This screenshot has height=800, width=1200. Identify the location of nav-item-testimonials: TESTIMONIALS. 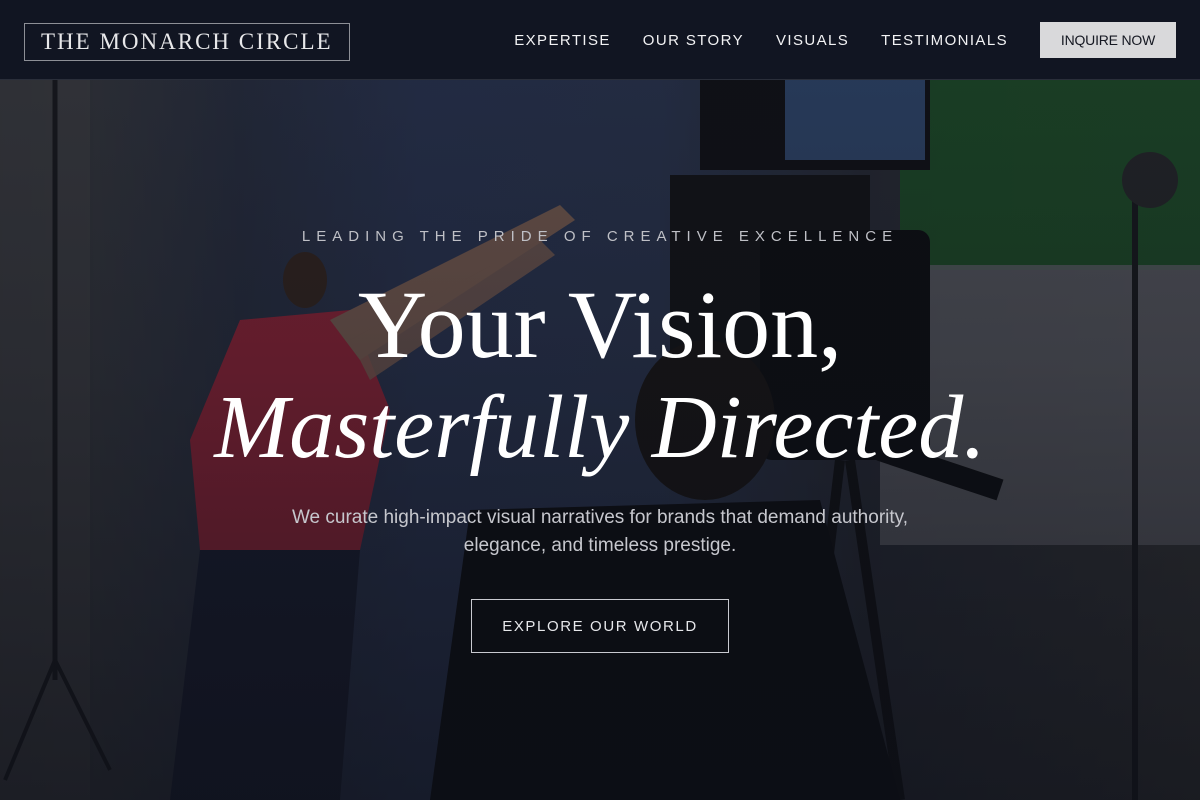
(944, 40).